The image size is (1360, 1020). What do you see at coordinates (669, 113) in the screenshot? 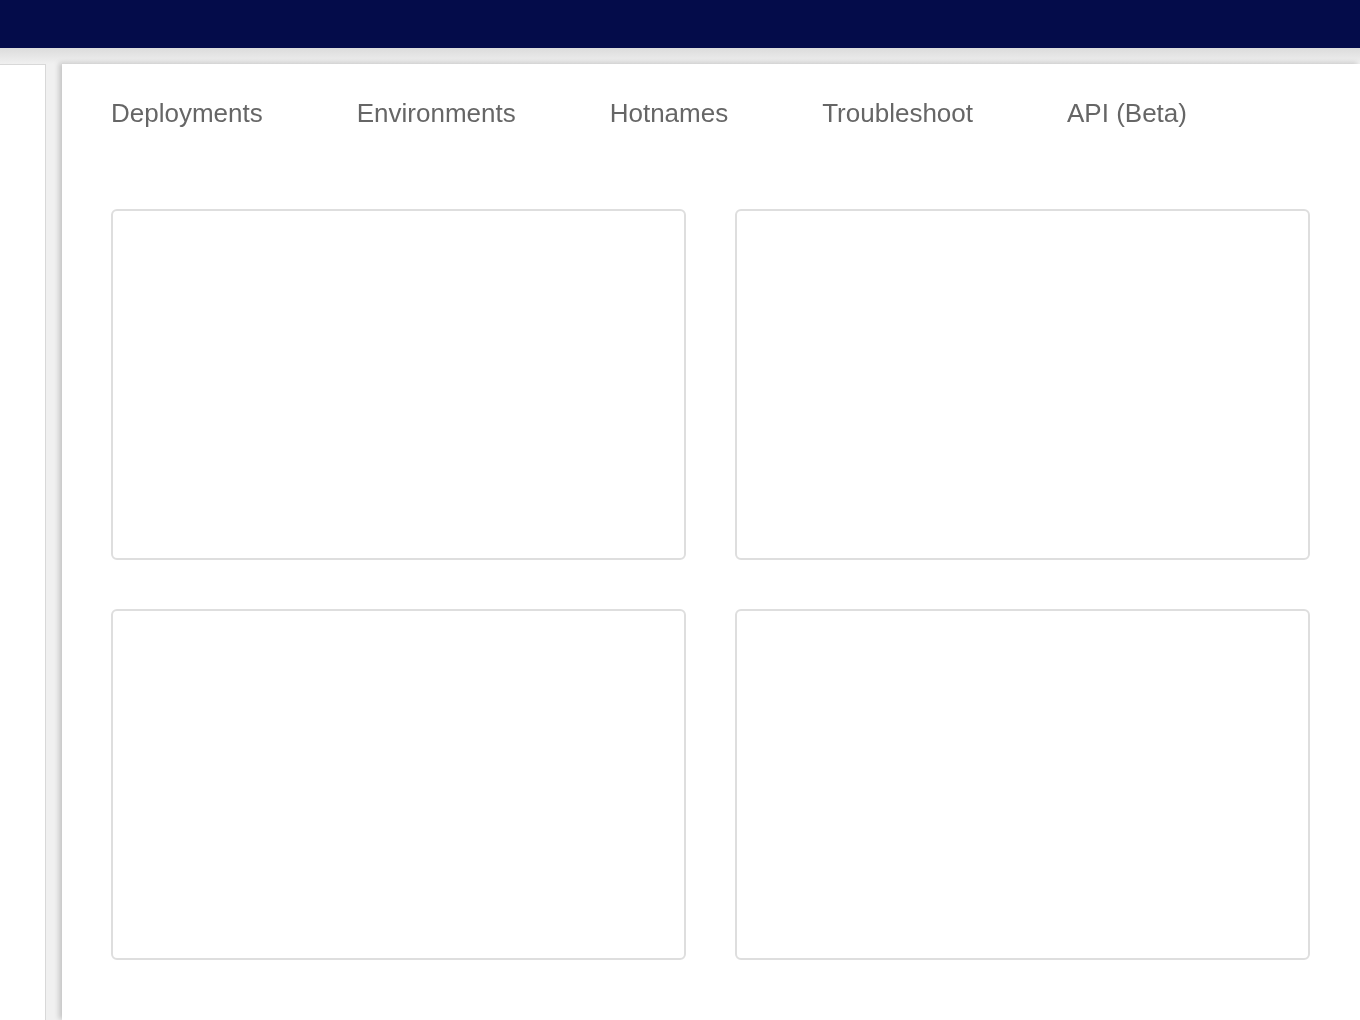
I see `nav-tab: Hotnames` at bounding box center [669, 113].